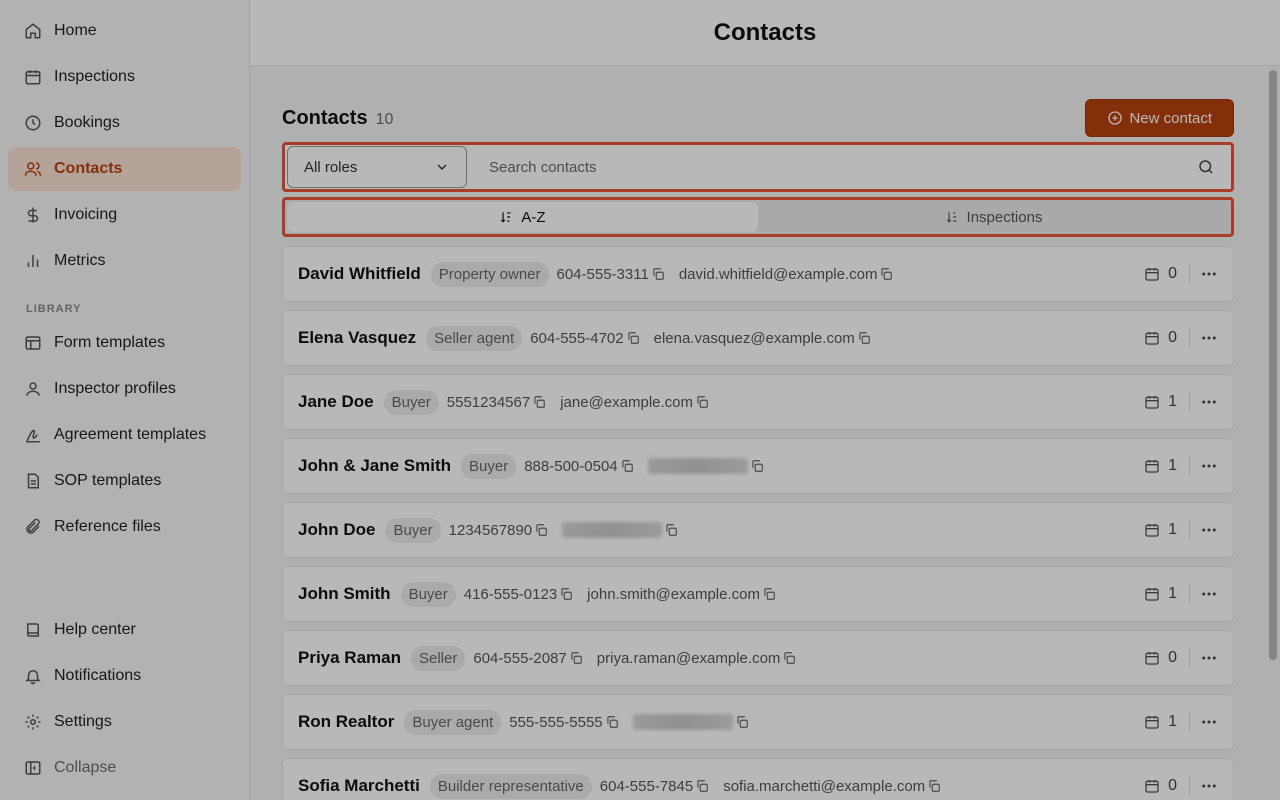 The width and height of the screenshot is (1280, 800). Describe the element at coordinates (1159, 118) in the screenshot. I see `new-contact-button: New contact` at that location.